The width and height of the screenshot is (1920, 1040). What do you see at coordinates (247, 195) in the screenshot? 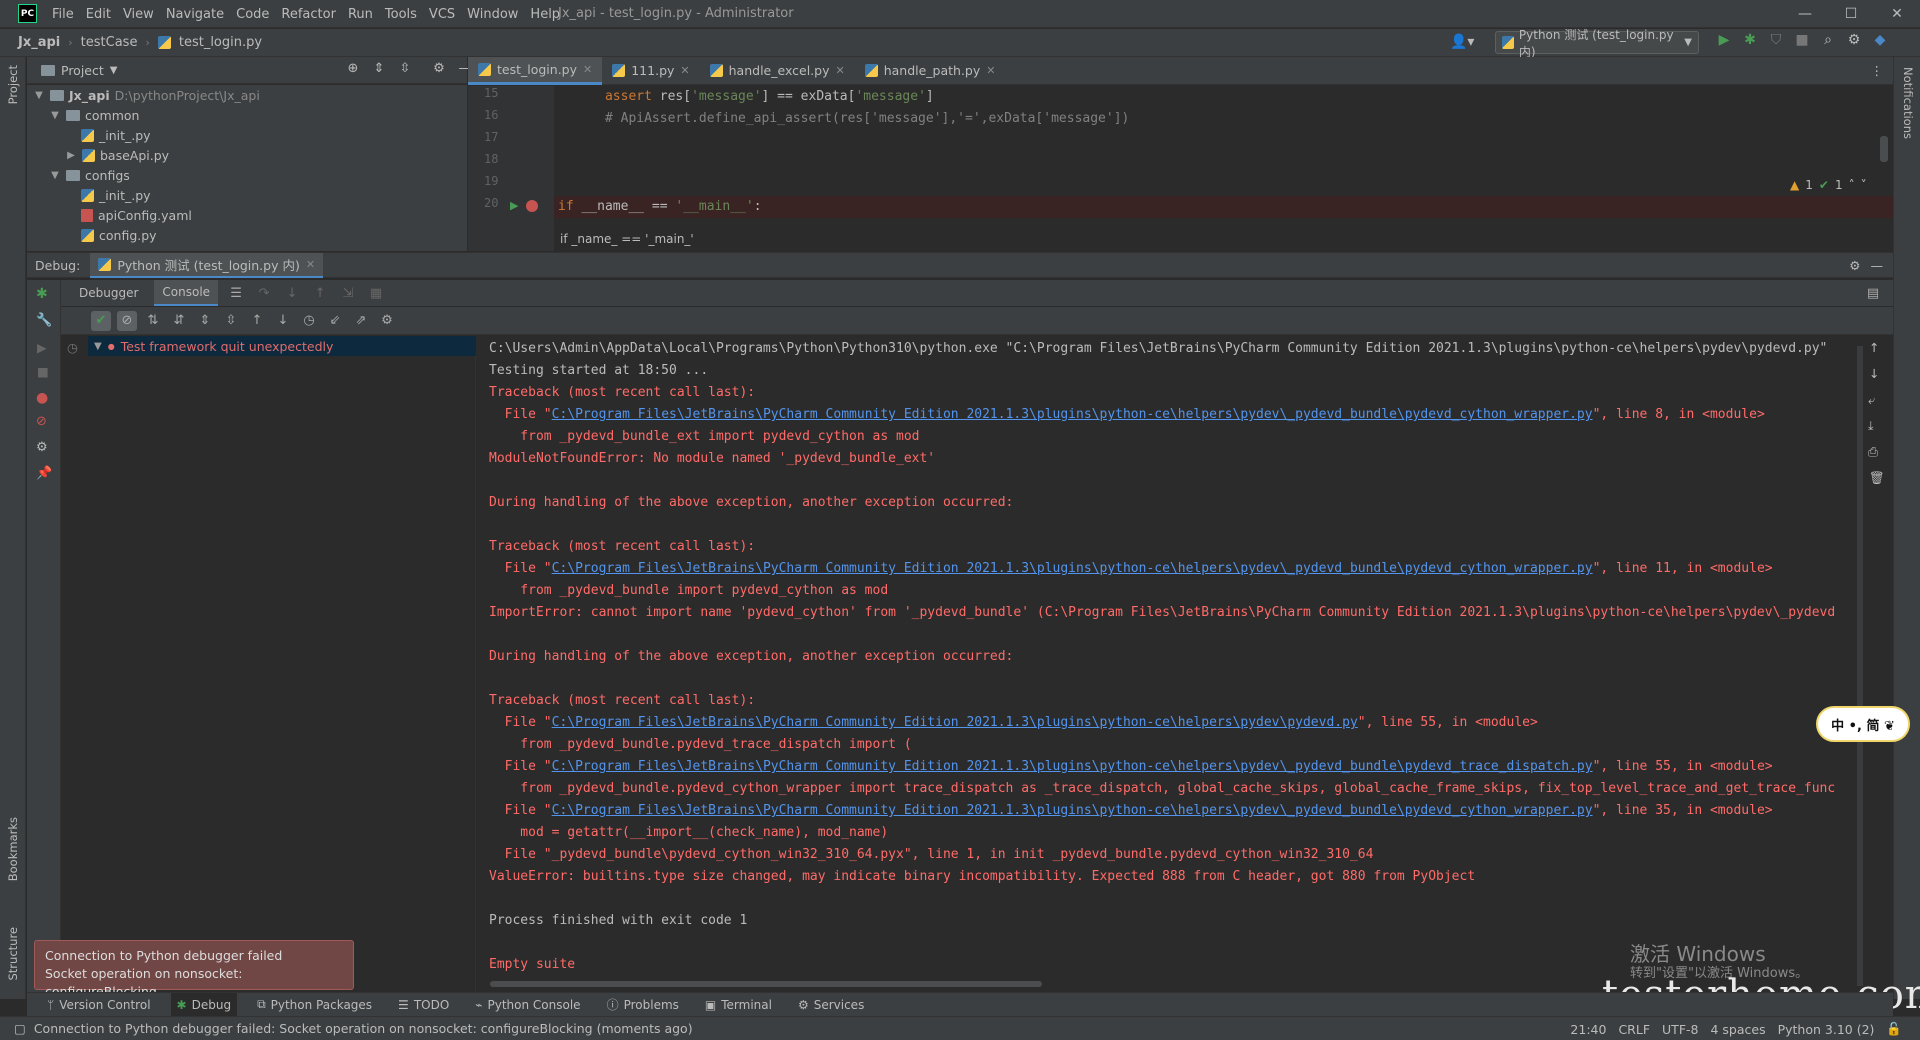
I see `tree-item-file: _init_.py` at bounding box center [247, 195].